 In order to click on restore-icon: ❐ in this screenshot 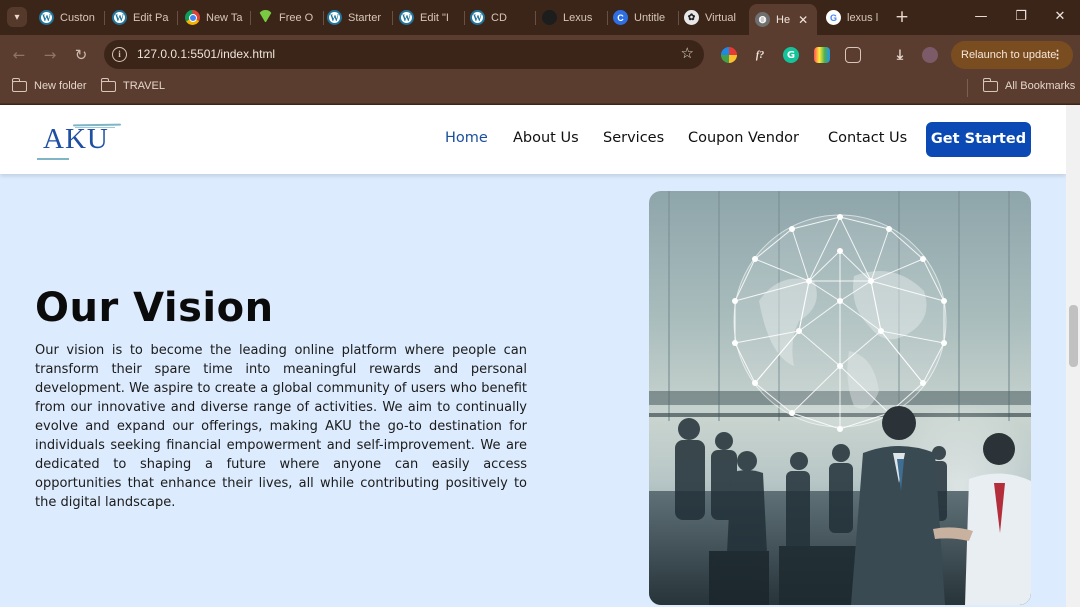, I will do `click(1021, 17)`.